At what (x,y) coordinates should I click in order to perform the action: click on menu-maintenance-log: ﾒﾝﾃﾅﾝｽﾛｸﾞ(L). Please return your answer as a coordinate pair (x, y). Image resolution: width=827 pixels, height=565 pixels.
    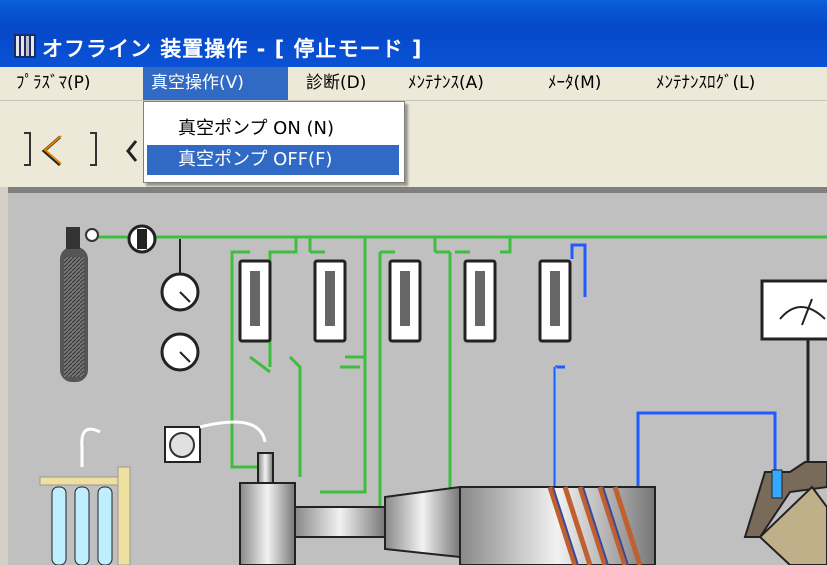
    Looking at the image, I should click on (705, 83).